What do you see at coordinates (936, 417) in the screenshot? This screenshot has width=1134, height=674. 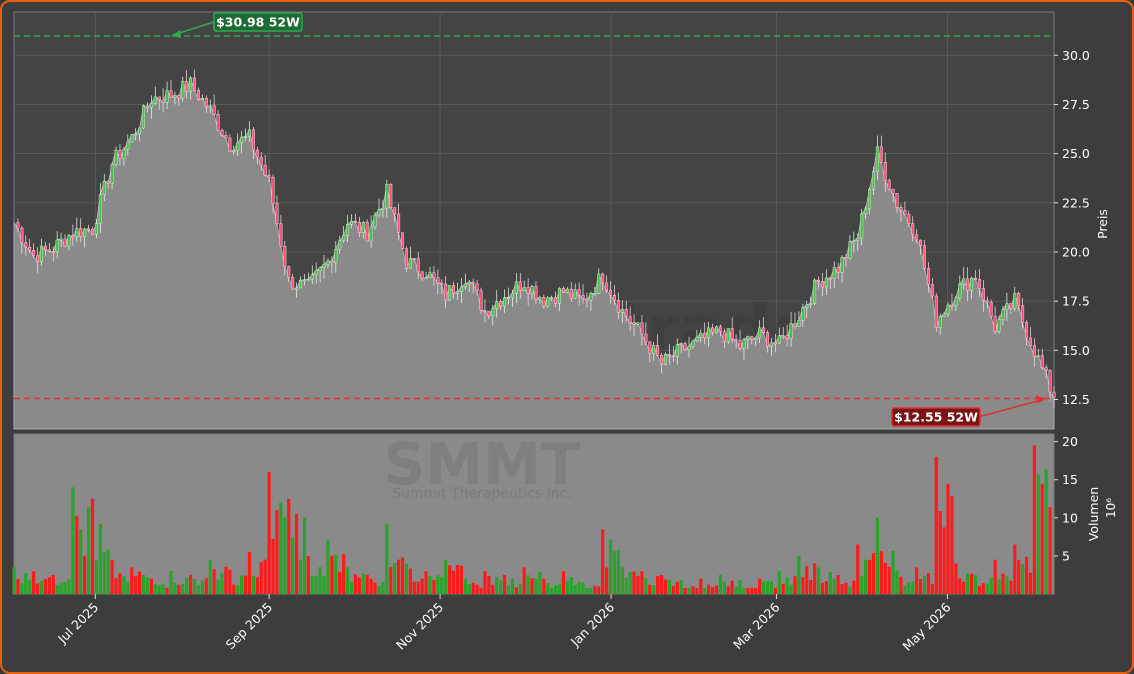 I see `low-52w-annotation-label: $12.55 52W` at bounding box center [936, 417].